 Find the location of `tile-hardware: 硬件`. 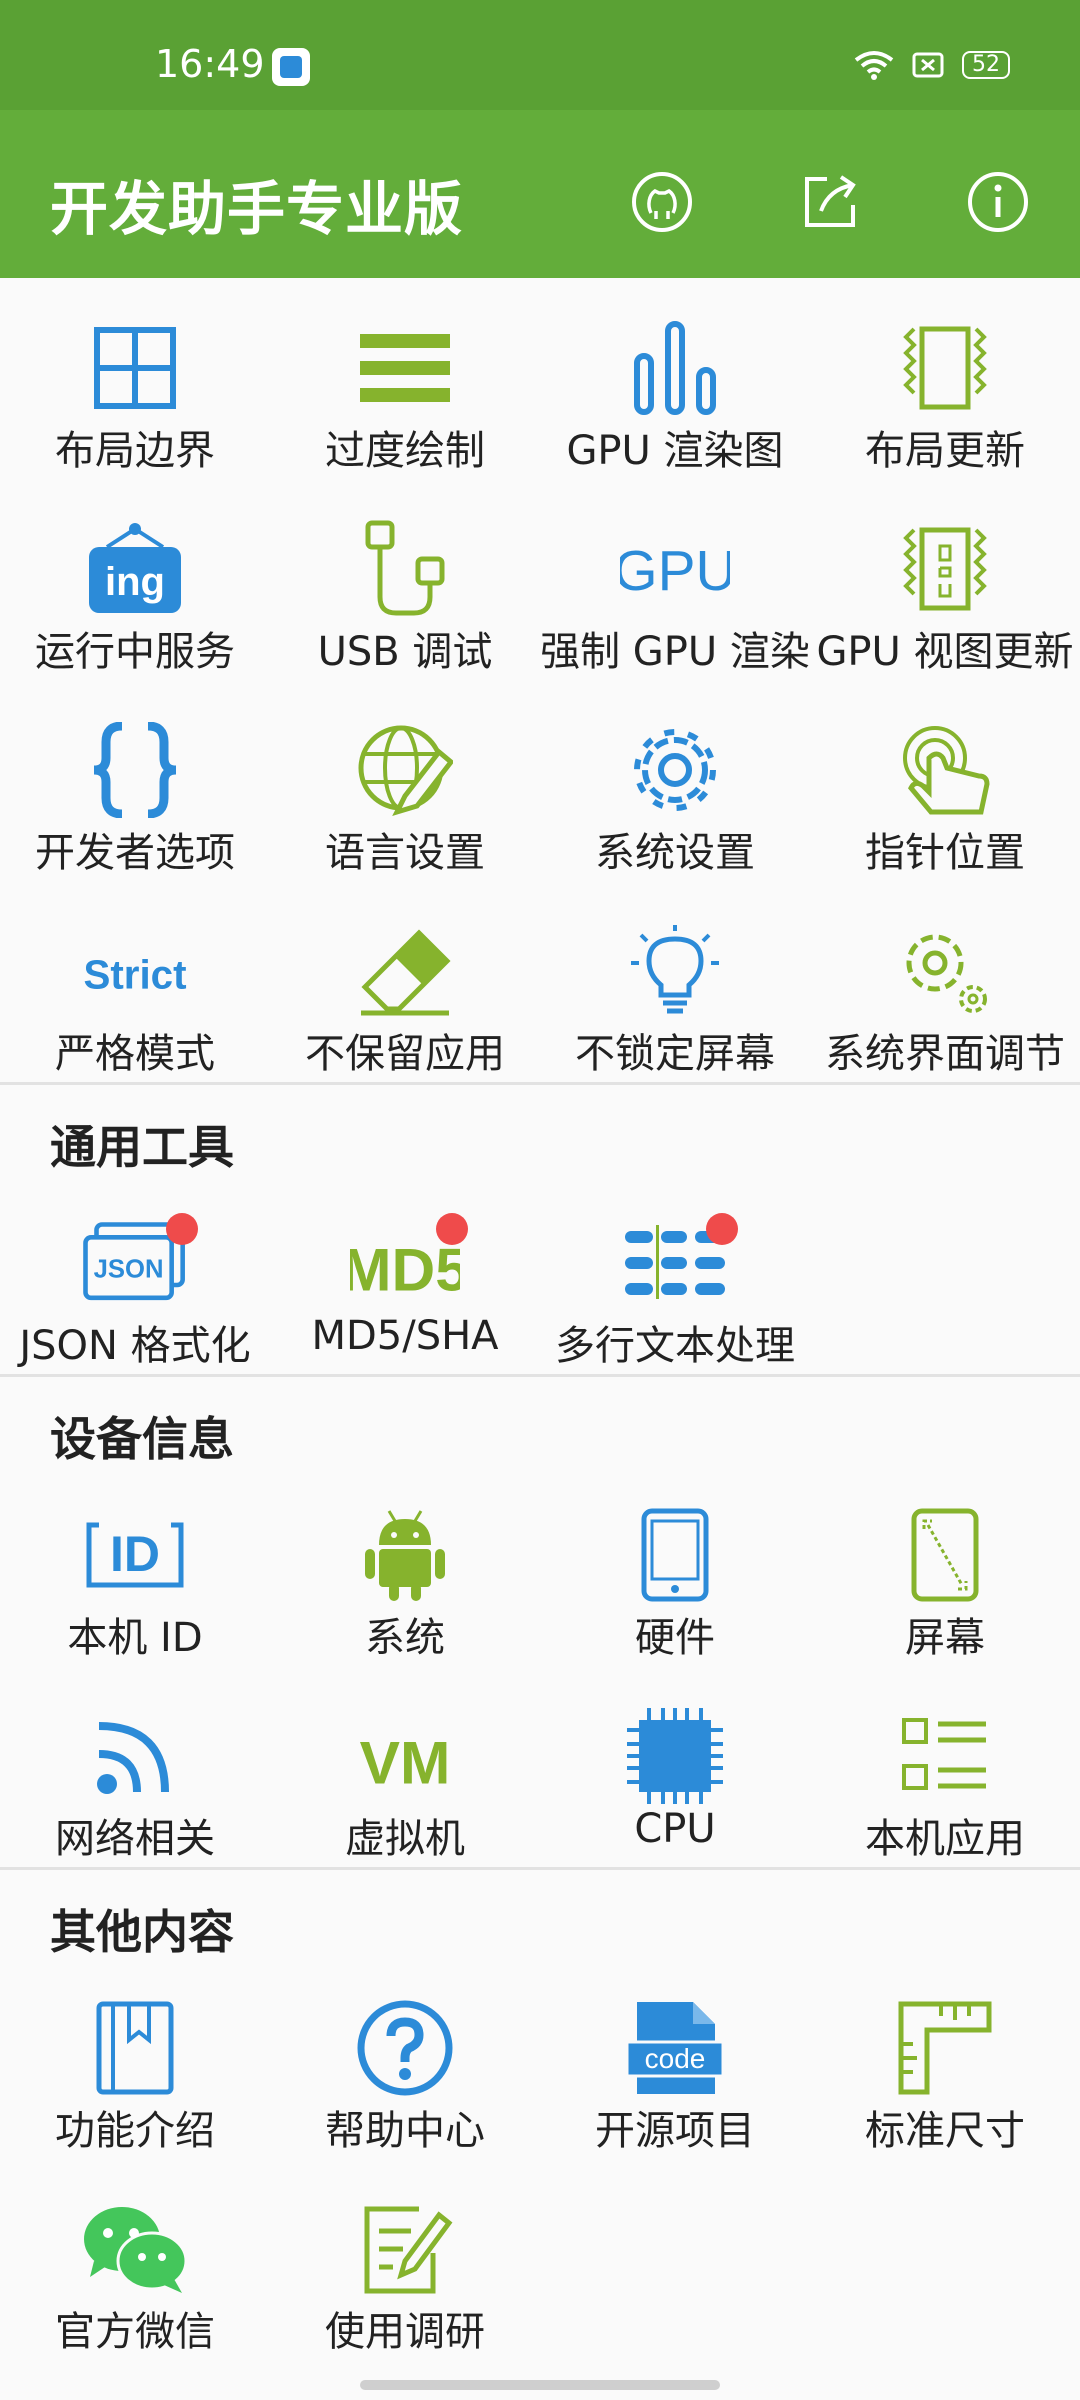

tile-hardware: 硬件 is located at coordinates (675, 1565).